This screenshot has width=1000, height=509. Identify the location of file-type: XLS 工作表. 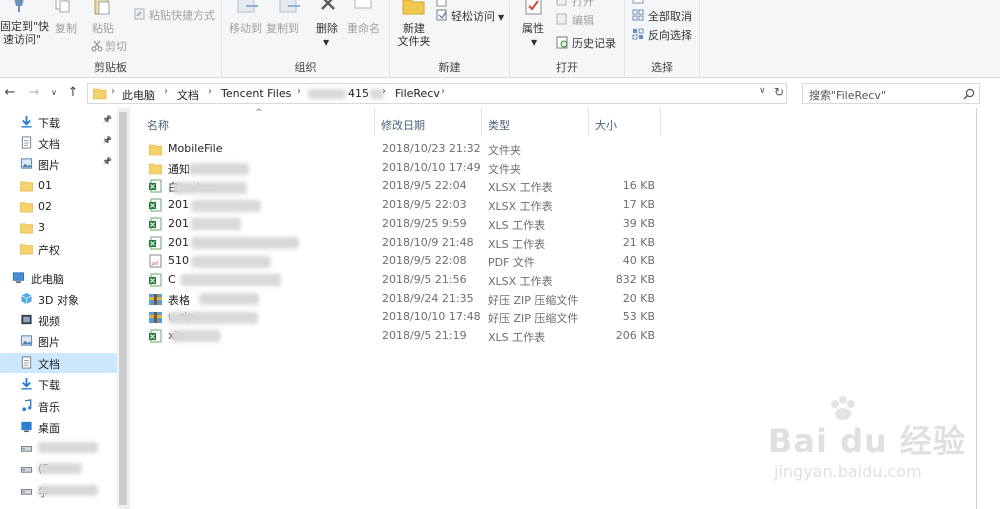
(517, 244).